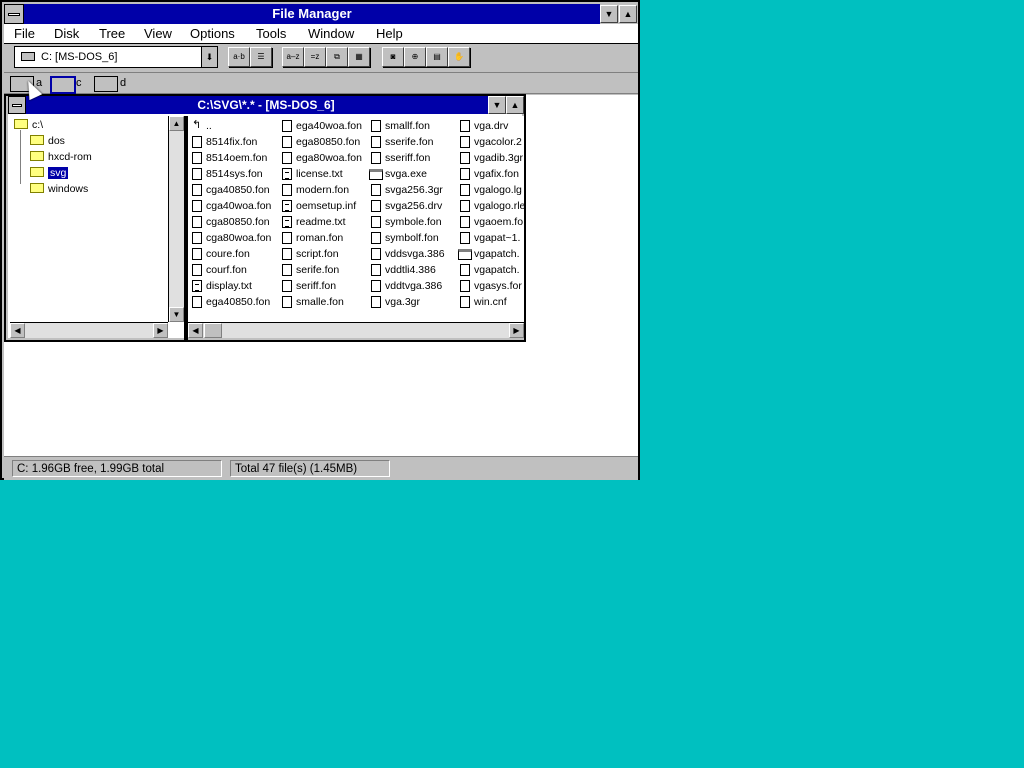 The height and width of the screenshot is (768, 1024). What do you see at coordinates (230, 158) in the screenshot?
I see `file-item: 8514oem.fon` at bounding box center [230, 158].